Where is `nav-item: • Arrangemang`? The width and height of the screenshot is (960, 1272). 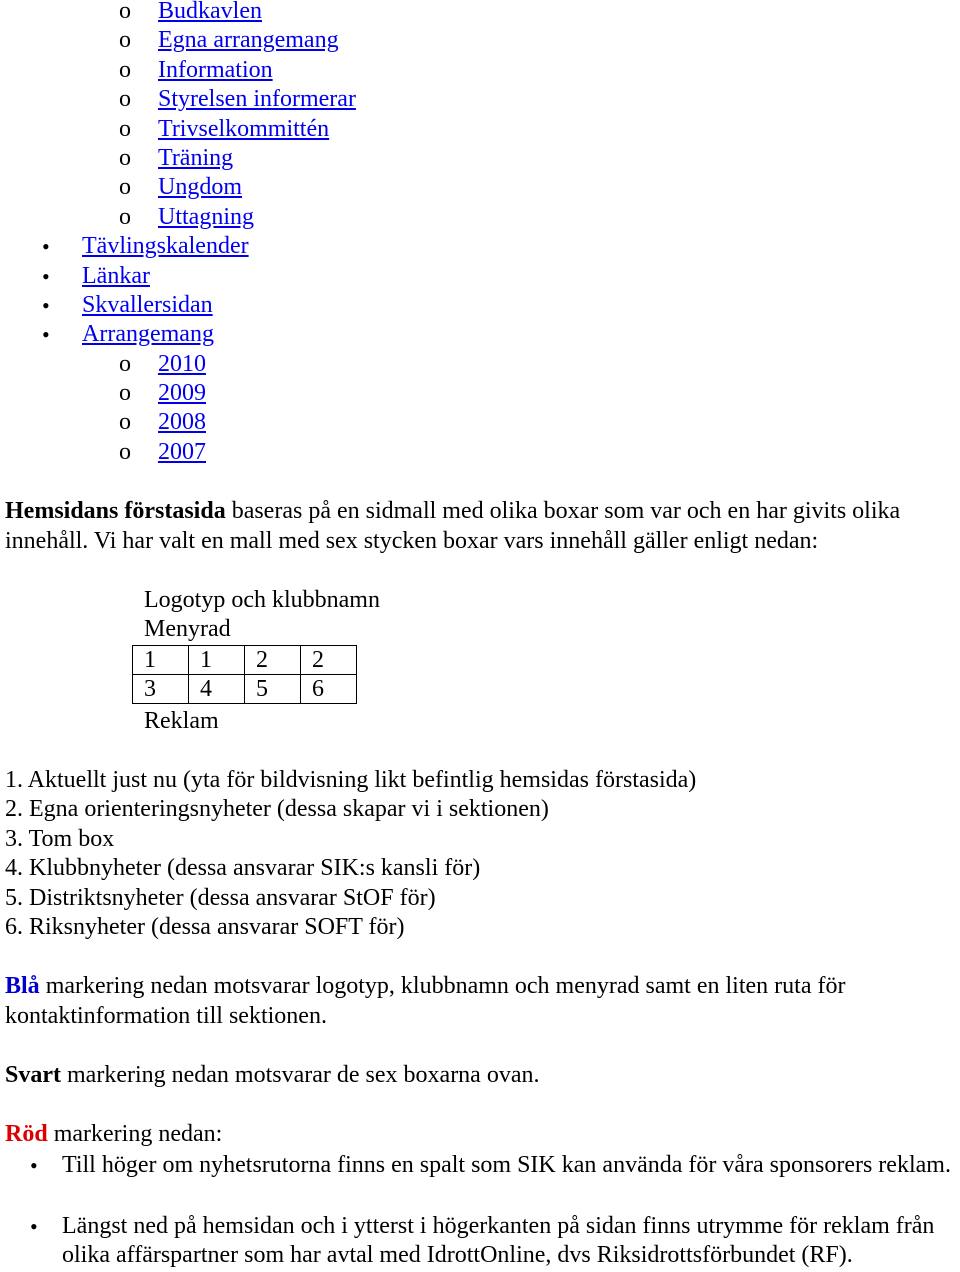 nav-item: • Arrangemang is located at coordinates (480, 334).